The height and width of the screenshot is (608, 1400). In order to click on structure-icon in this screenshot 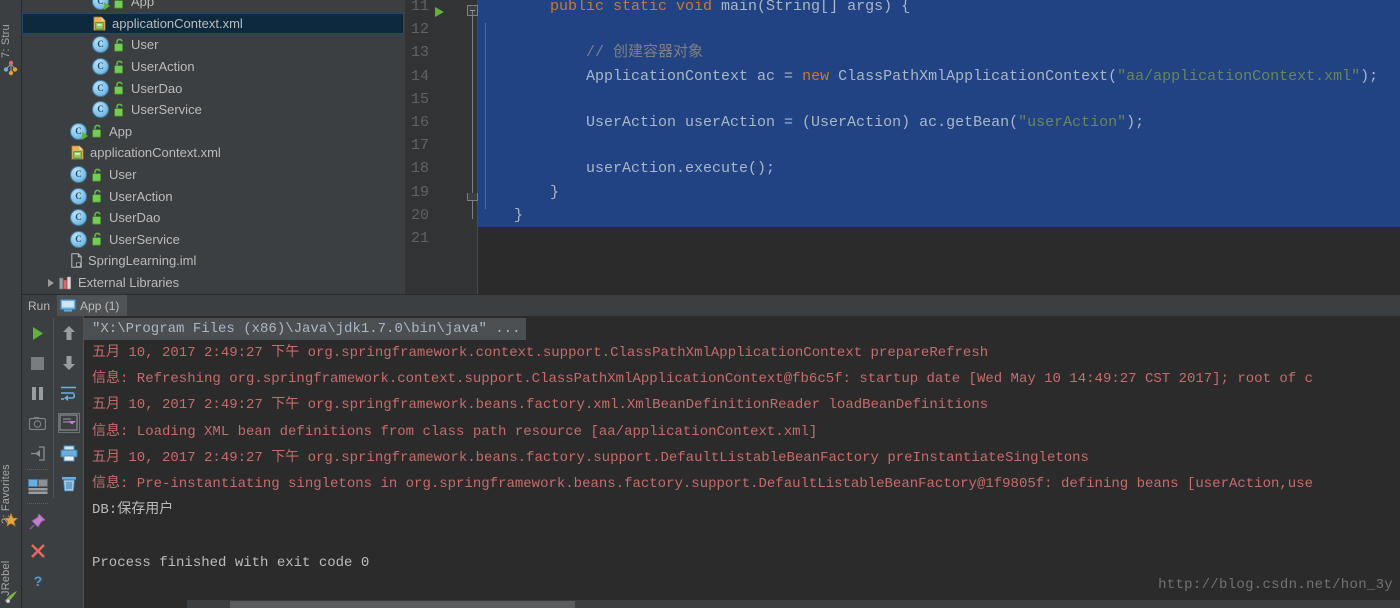, I will do `click(10, 68)`.